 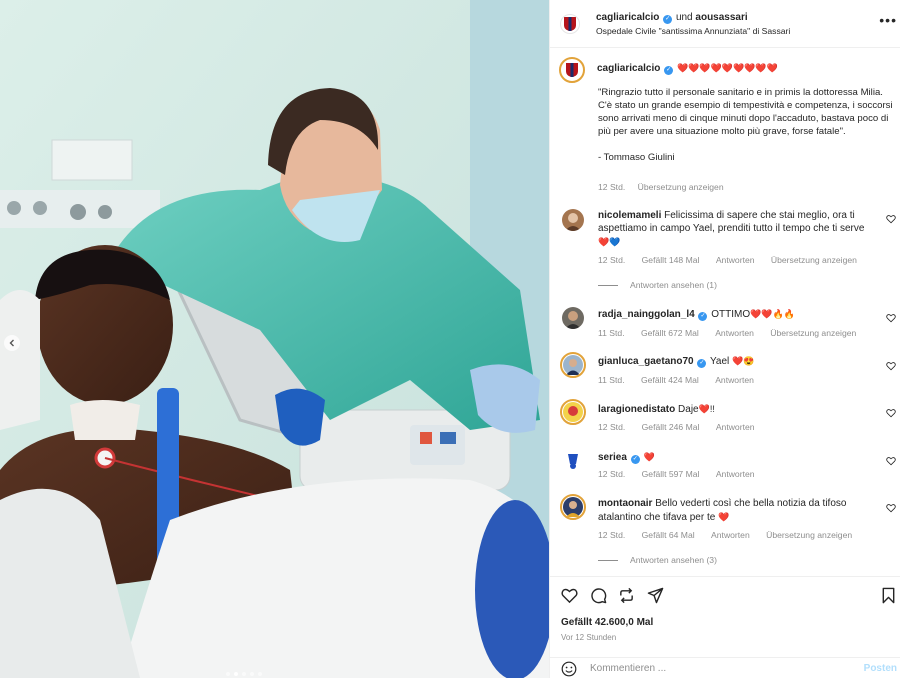 I want to click on header-collaborator: aousassari, so click(x=721, y=17).